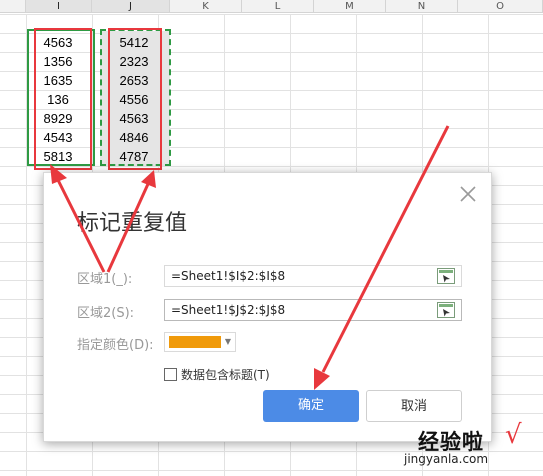  Describe the element at coordinates (105, 279) in the screenshot. I see `range1-label: 区域1(_):` at that location.